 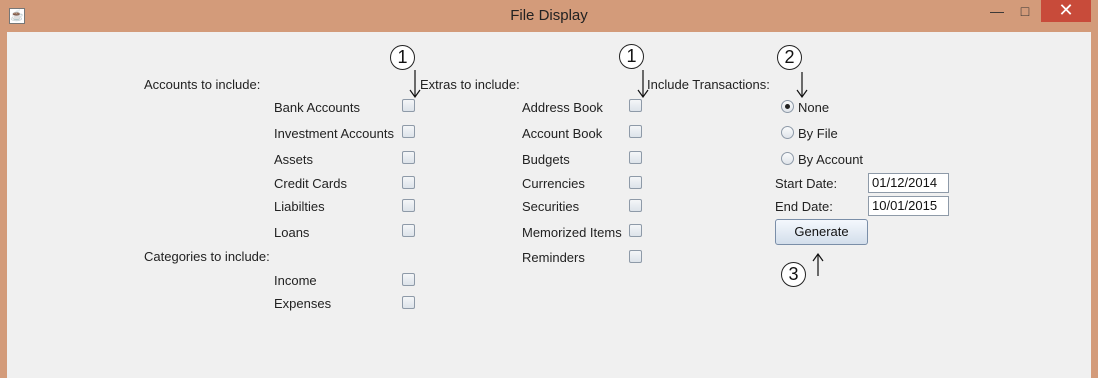 What do you see at coordinates (408, 302) in the screenshot?
I see `expenses-checkbox` at bounding box center [408, 302].